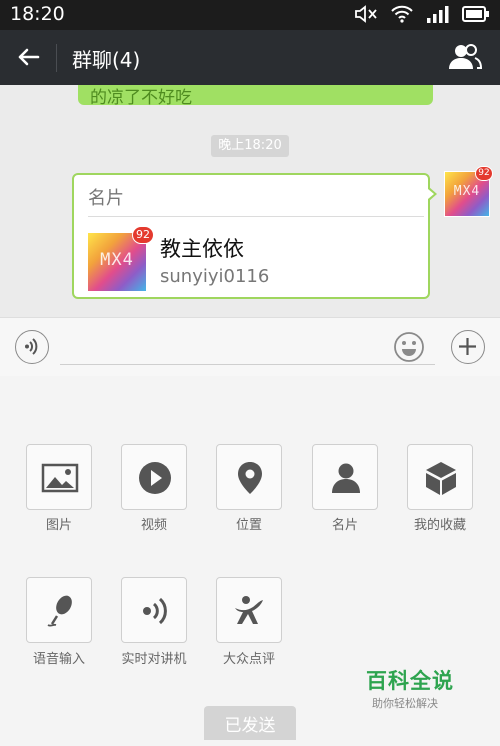  I want to click on walkie-talkie-icon, so click(155, 611).